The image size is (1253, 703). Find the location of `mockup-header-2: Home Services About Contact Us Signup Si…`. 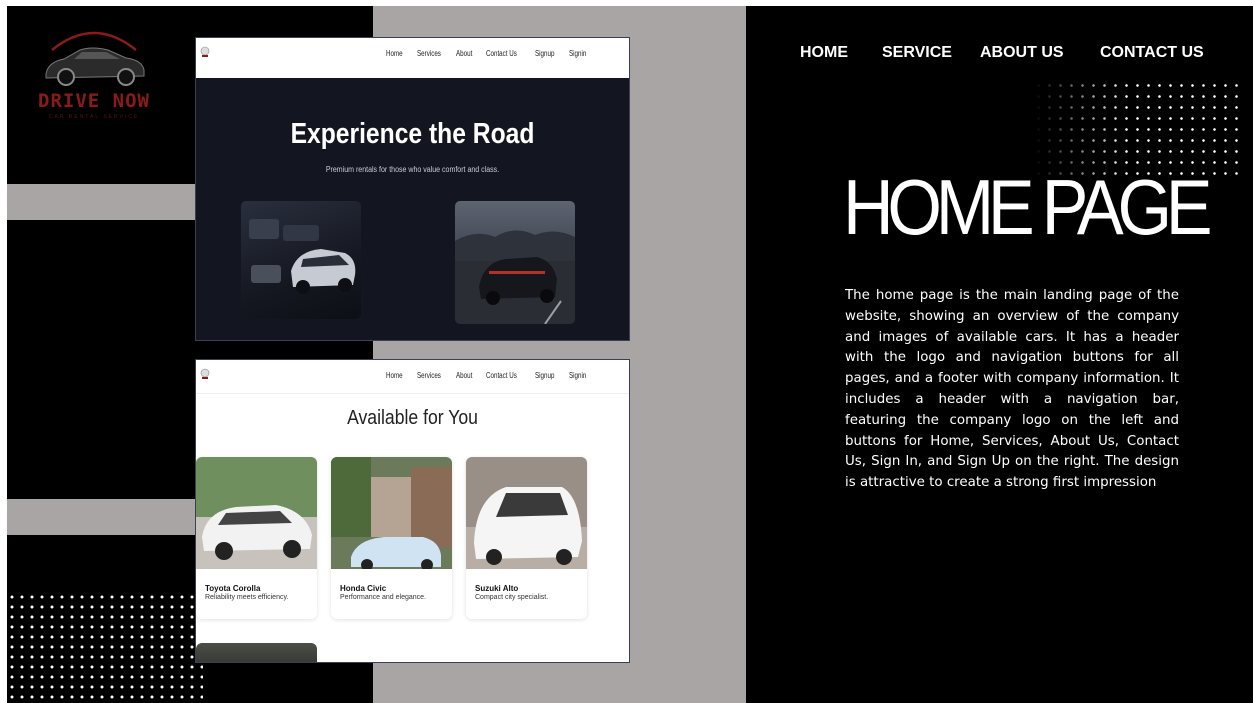

mockup-header-2: Home Services About Contact Us Signup Si… is located at coordinates (412, 377).